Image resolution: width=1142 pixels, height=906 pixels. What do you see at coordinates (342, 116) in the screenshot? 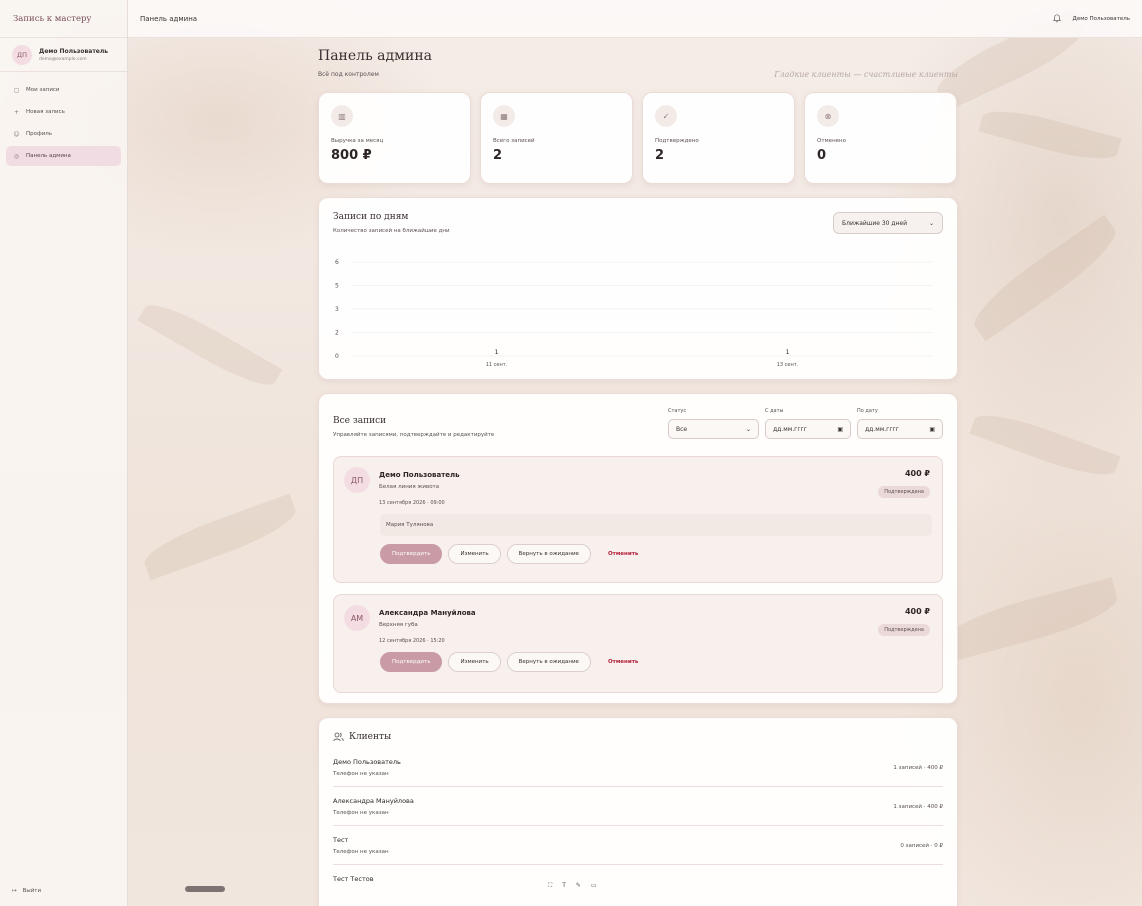
I see `chart-icon: ▥` at bounding box center [342, 116].